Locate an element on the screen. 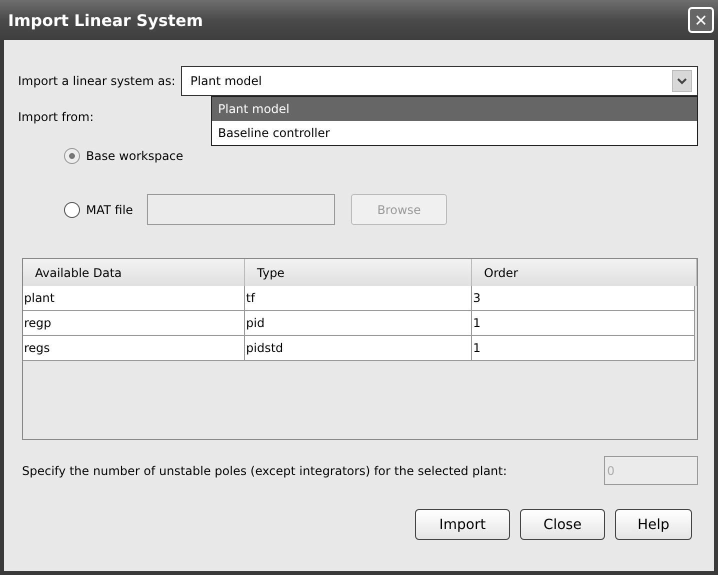 This screenshot has width=718, height=575. import-from-label: Import from: is located at coordinates (56, 117).